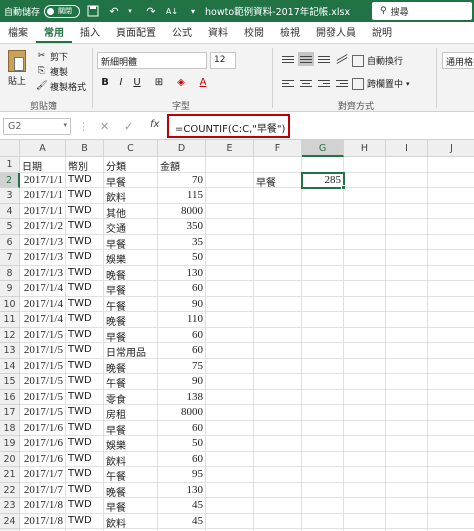  Describe the element at coordinates (65, 125) in the screenshot. I see `name-box-dropdown-icon: ▾` at that location.